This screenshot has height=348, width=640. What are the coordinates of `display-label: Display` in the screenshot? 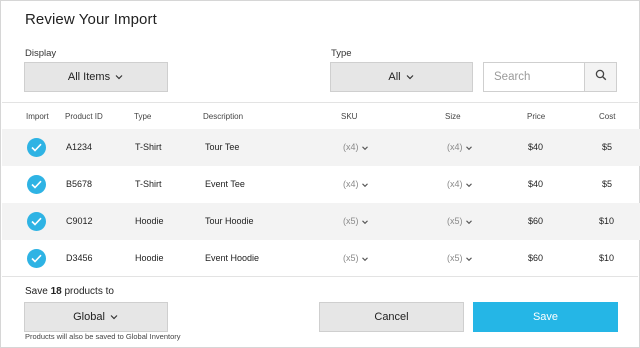 It's located at (41, 53).